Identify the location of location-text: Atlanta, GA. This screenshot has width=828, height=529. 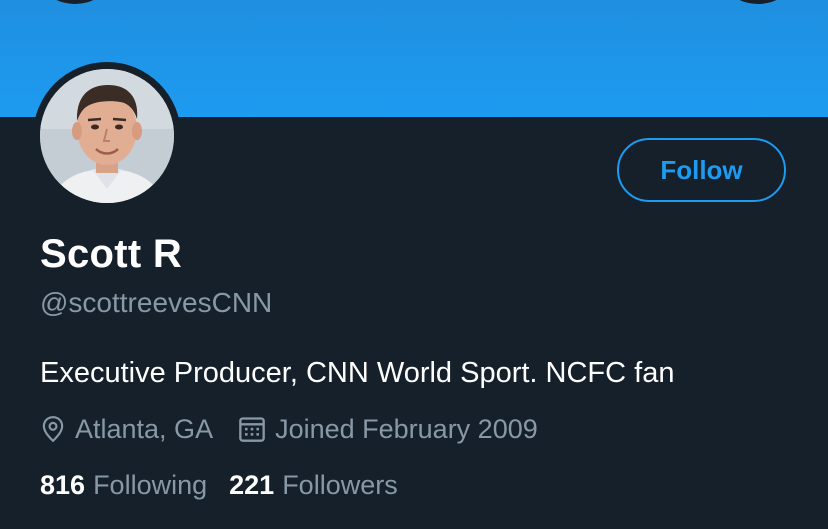
(144, 428).